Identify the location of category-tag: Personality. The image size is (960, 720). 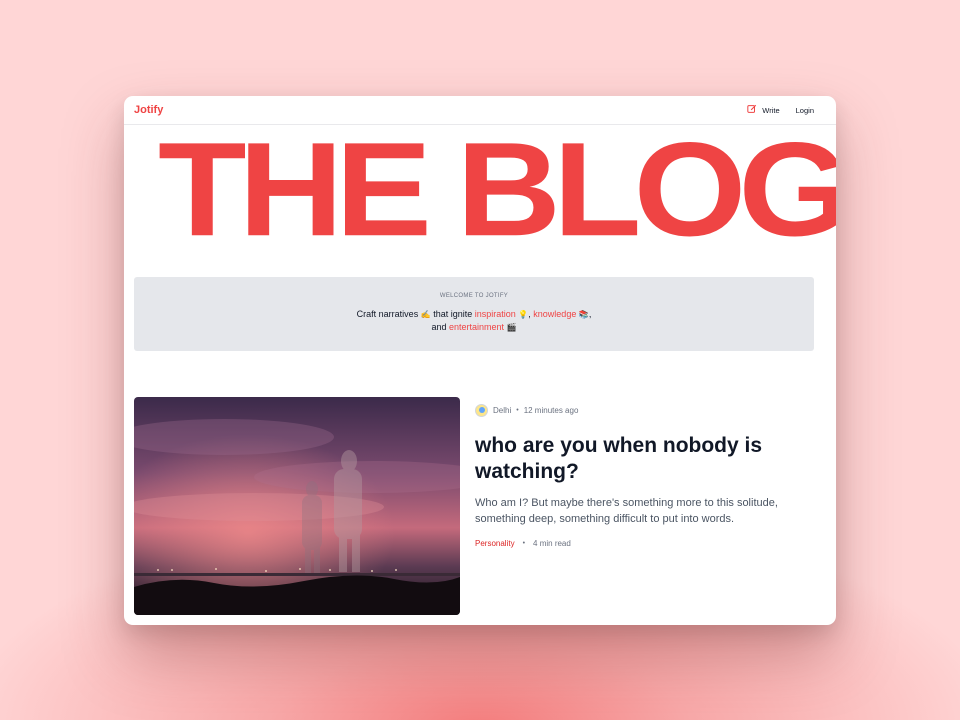
(495, 543).